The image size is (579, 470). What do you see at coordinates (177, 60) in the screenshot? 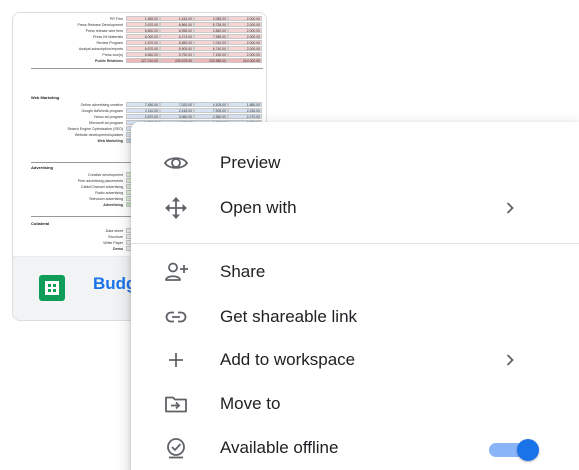
I see `sheet-cell: 230,675.00` at bounding box center [177, 60].